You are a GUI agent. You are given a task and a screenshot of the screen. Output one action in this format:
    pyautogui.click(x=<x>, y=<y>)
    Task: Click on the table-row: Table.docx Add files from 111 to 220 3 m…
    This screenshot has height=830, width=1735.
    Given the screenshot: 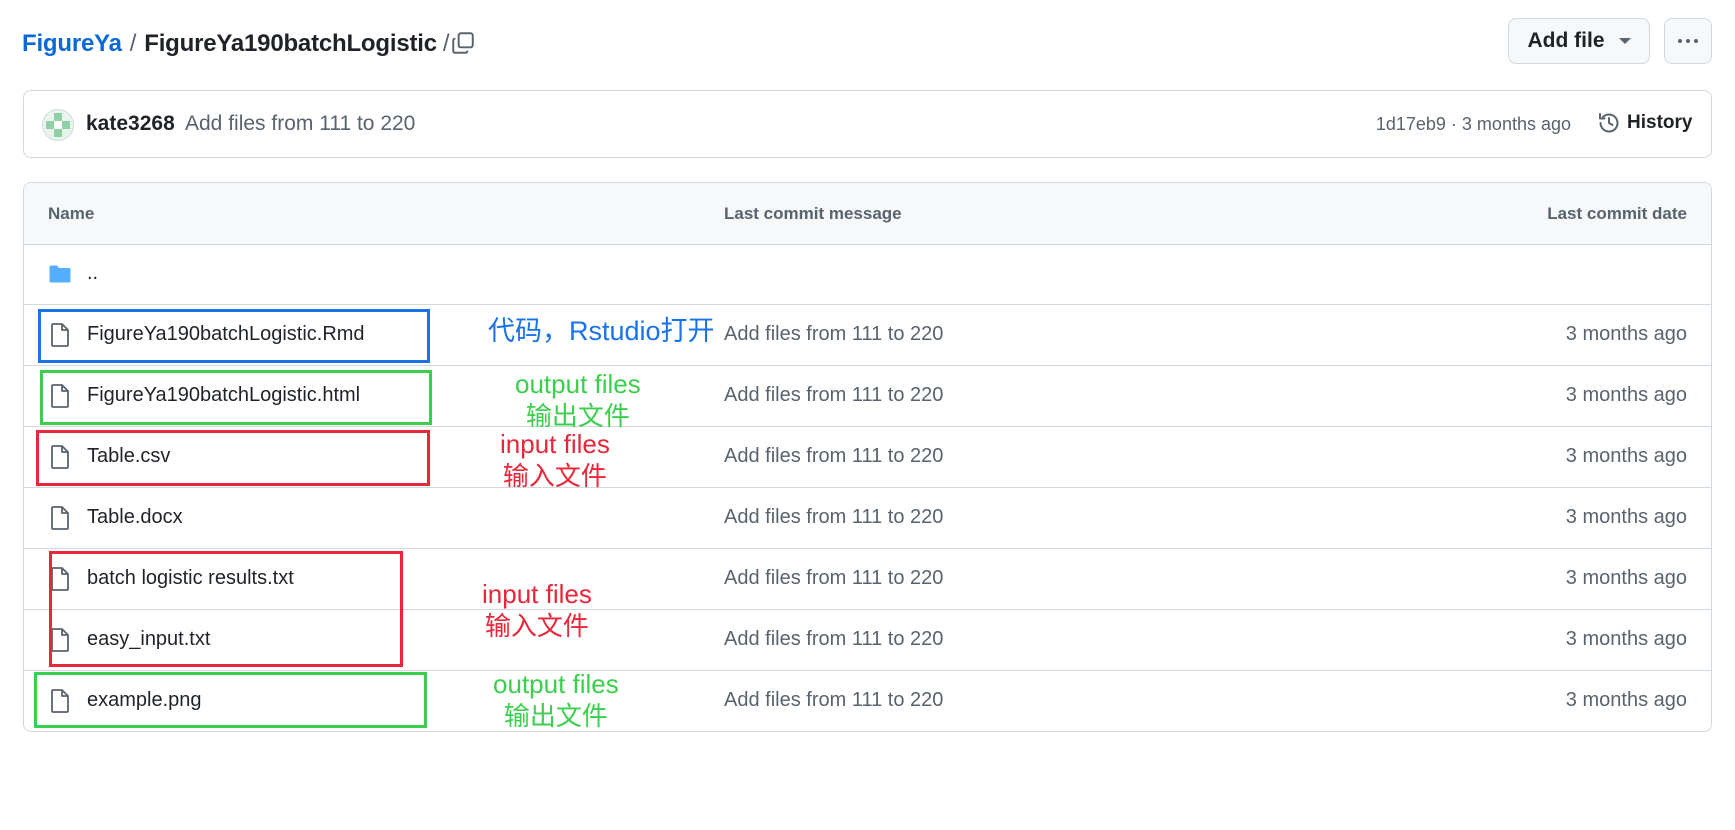 What is the action you would take?
    pyautogui.click(x=867, y=518)
    